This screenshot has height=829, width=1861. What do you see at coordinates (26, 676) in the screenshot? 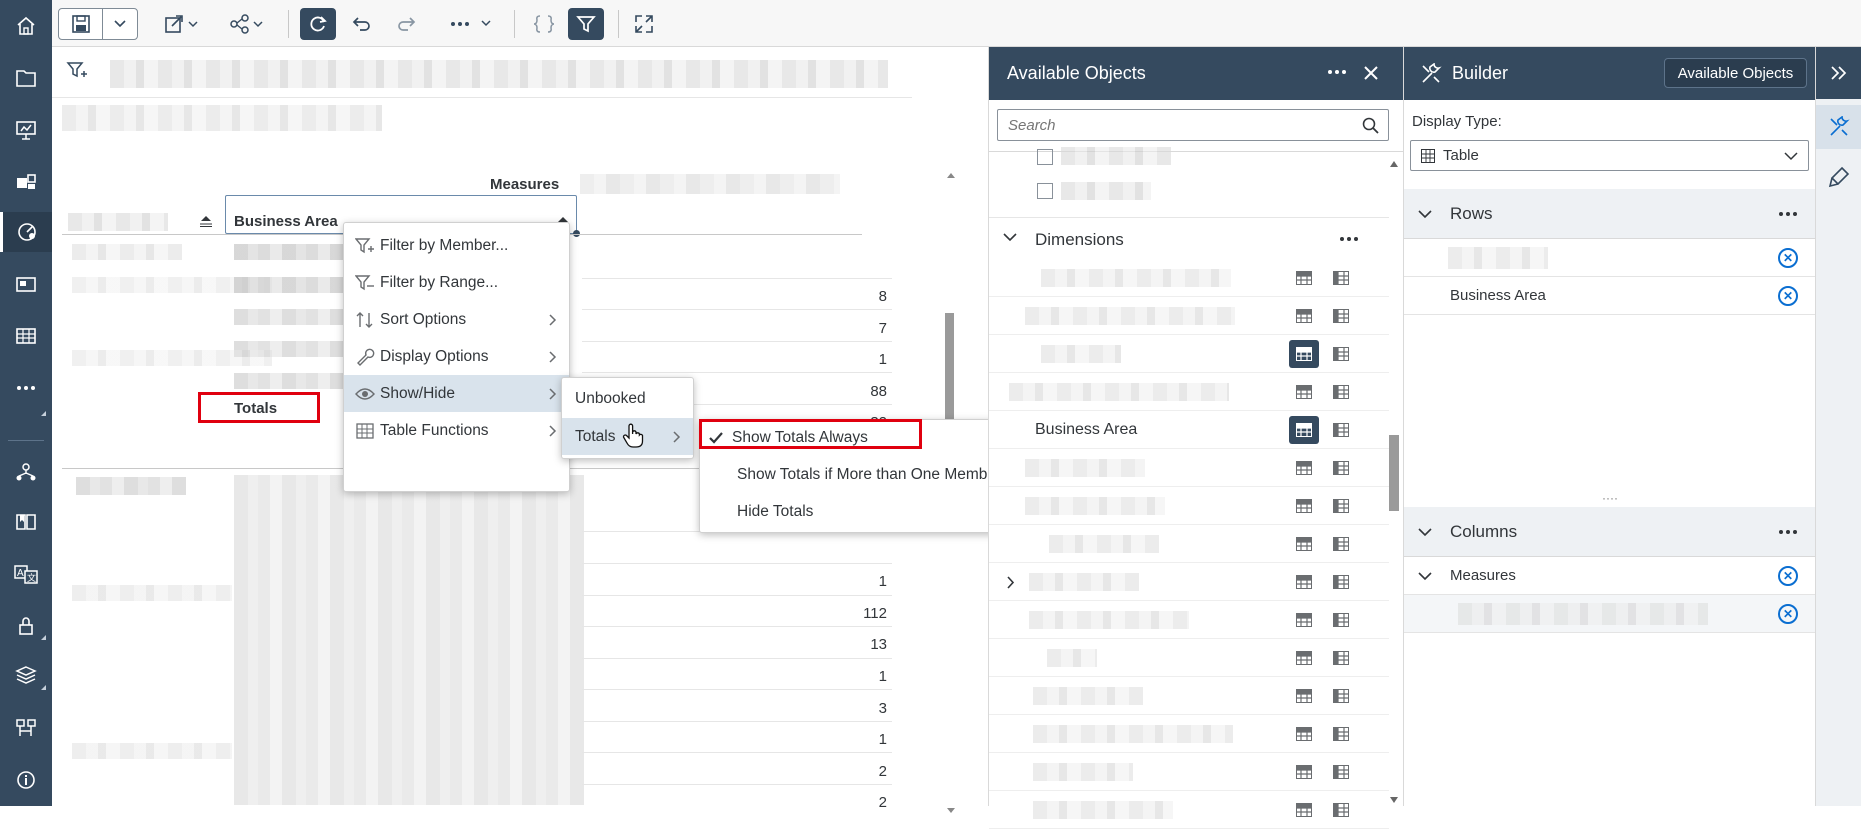
I see `deploy-icon` at bounding box center [26, 676].